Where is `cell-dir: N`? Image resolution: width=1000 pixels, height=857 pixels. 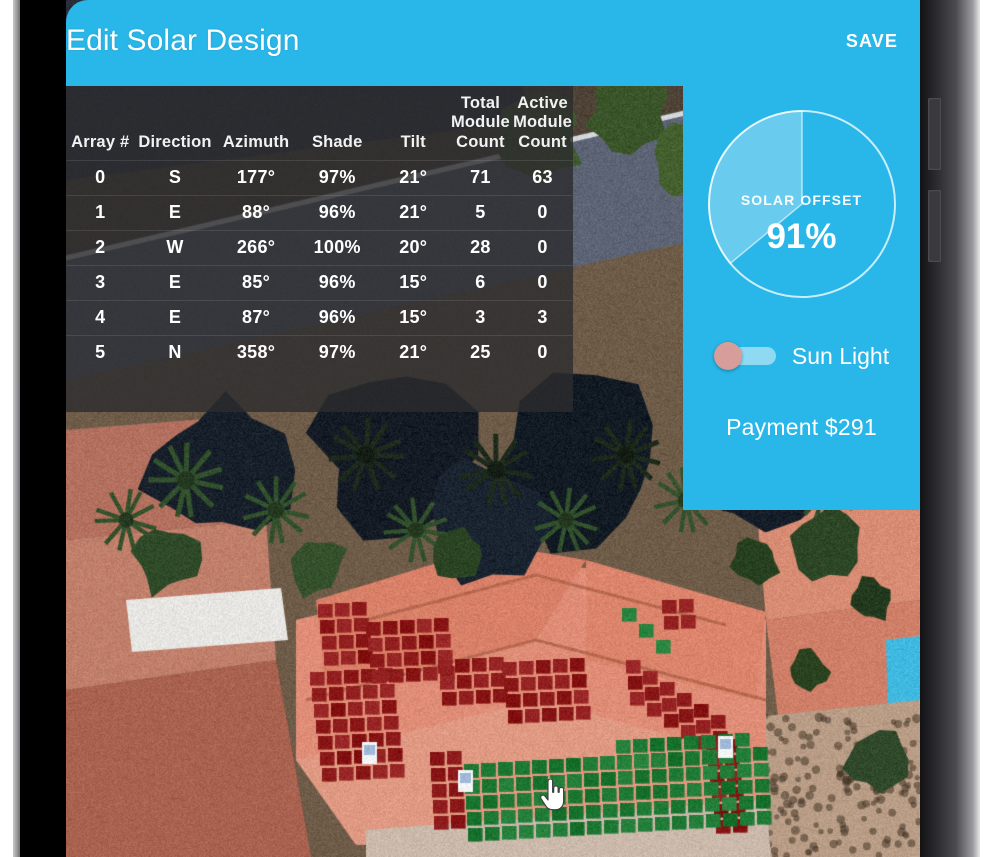 cell-dir: N is located at coordinates (175, 352).